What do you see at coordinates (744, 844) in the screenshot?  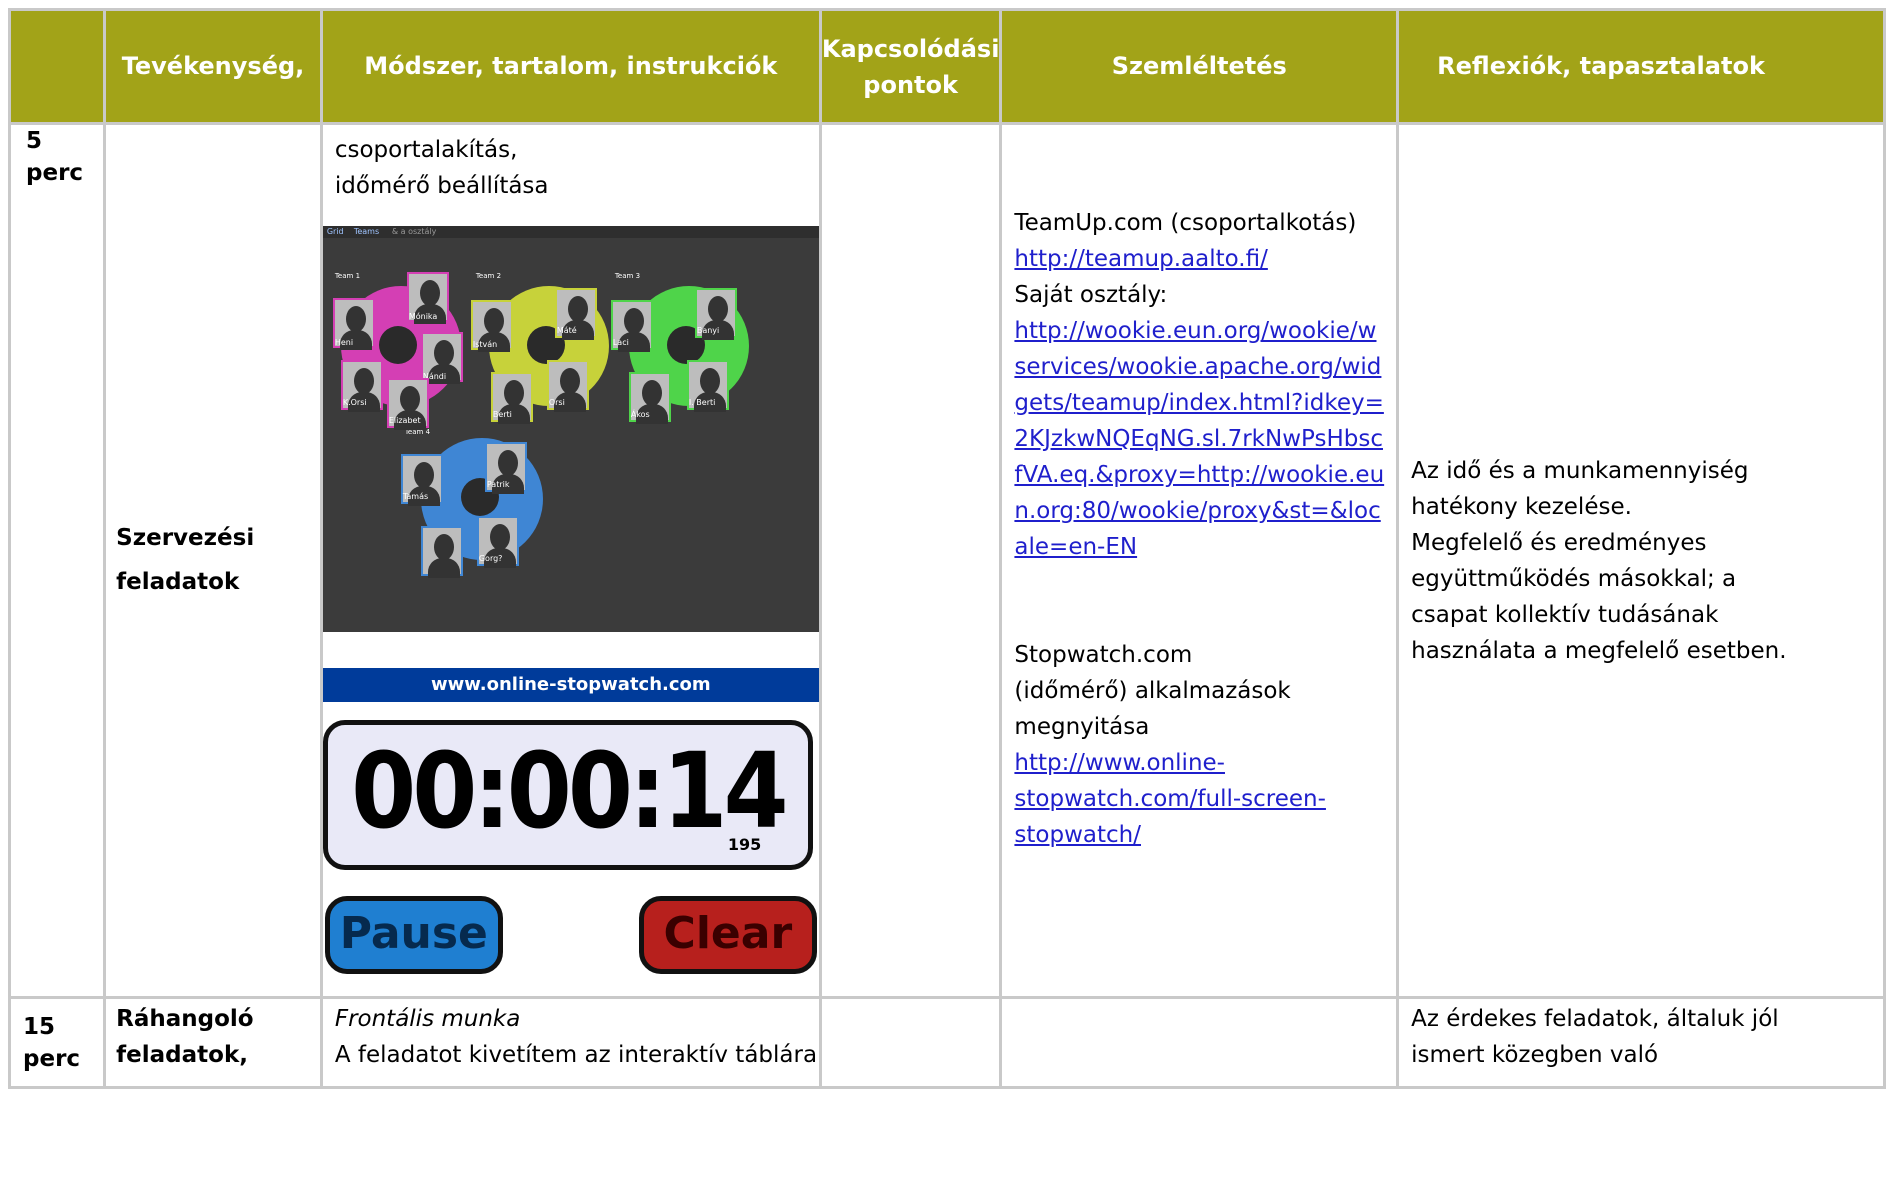 I see `stopwatch-ms: 195` at bounding box center [744, 844].